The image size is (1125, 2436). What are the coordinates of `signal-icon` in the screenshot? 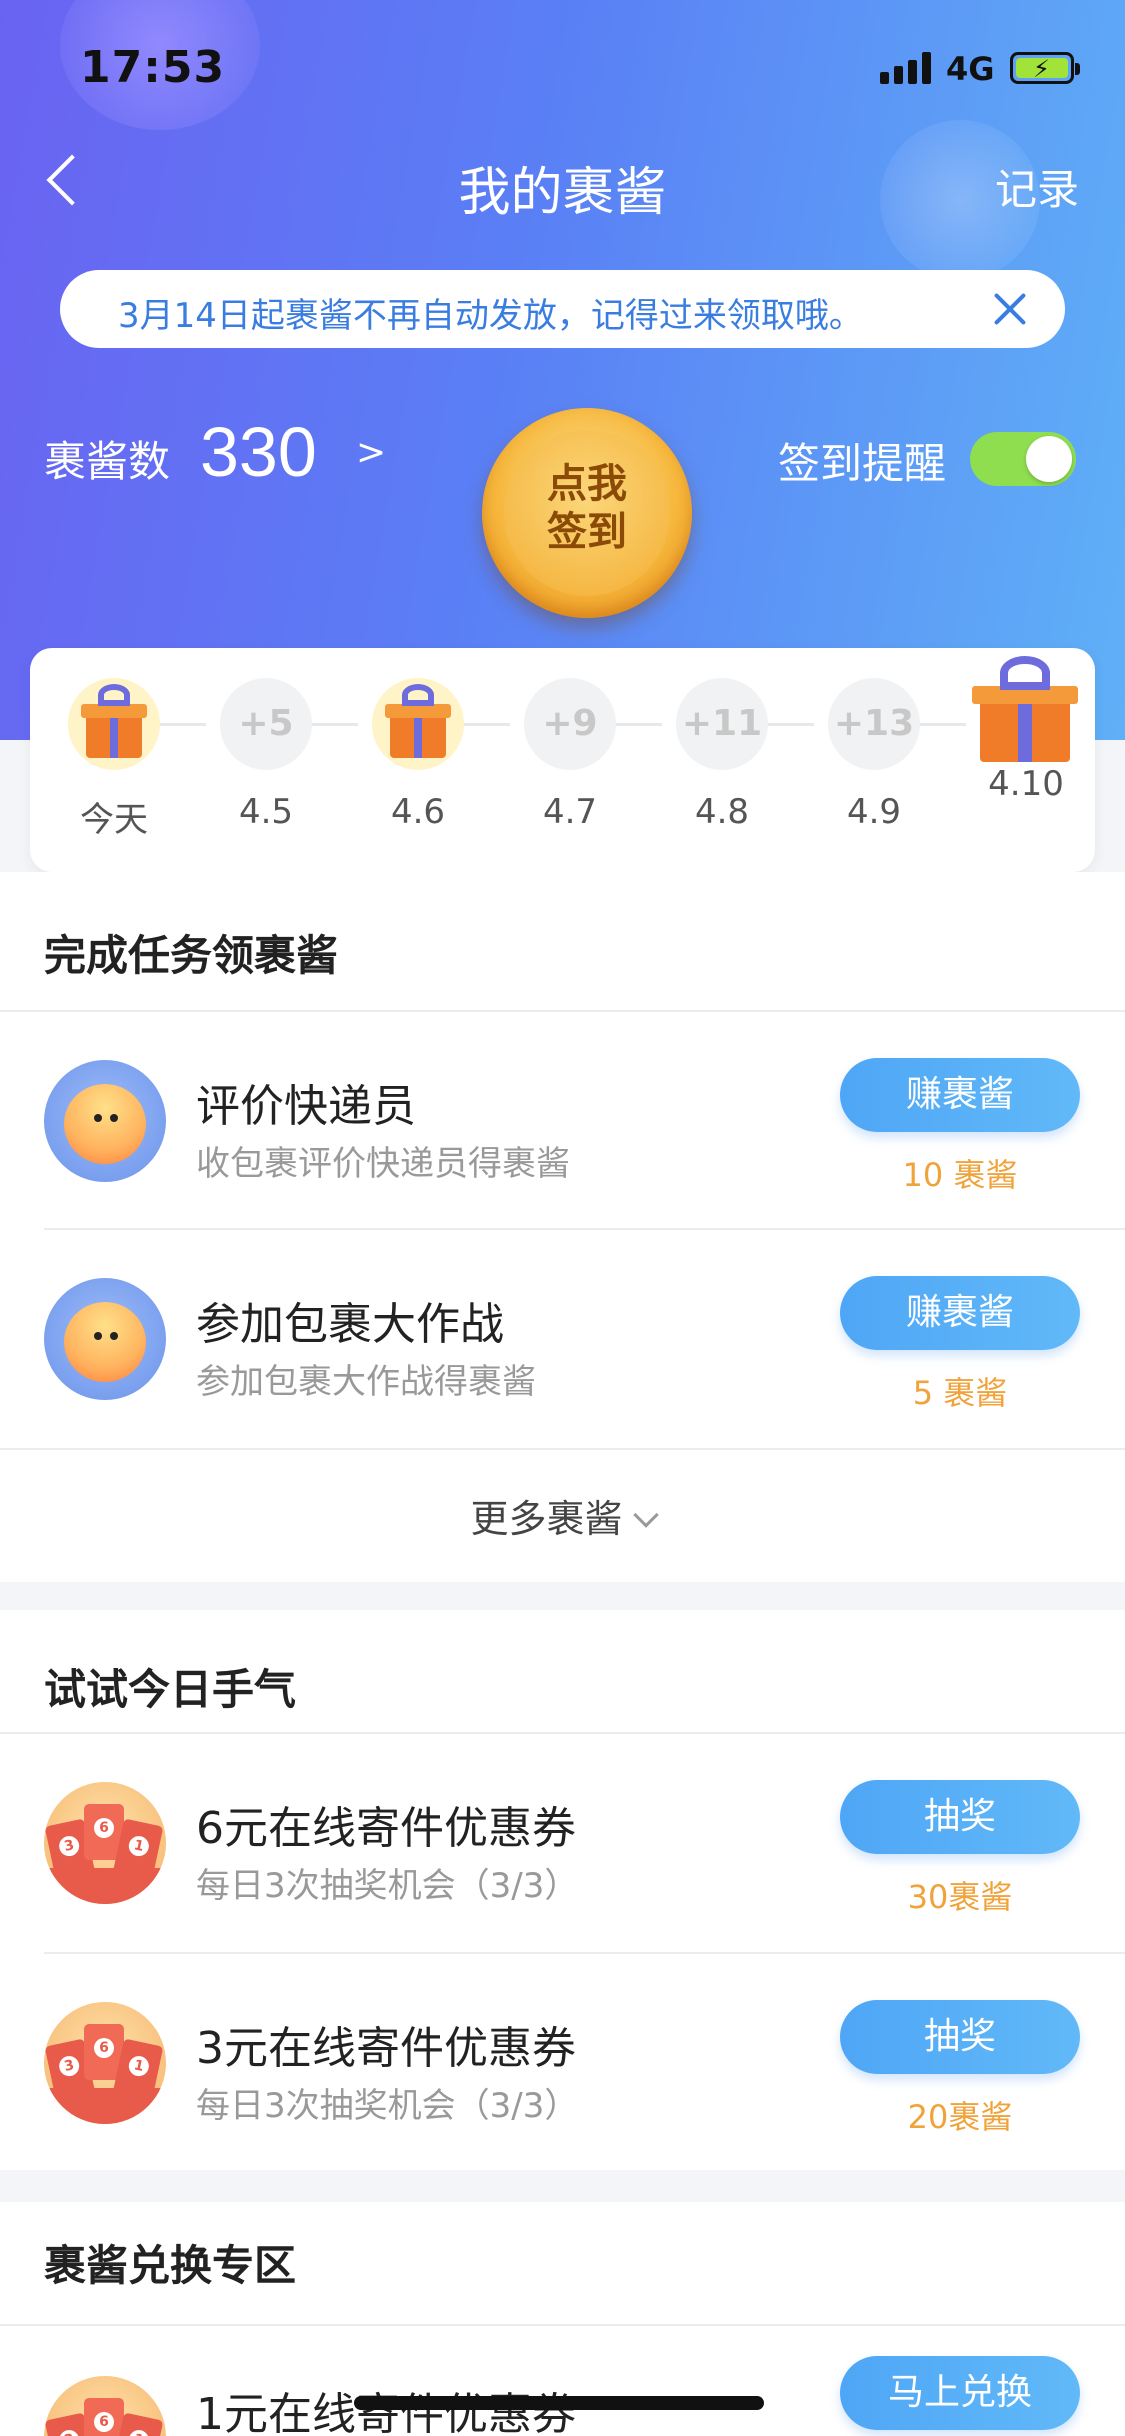 It's located at (907, 68).